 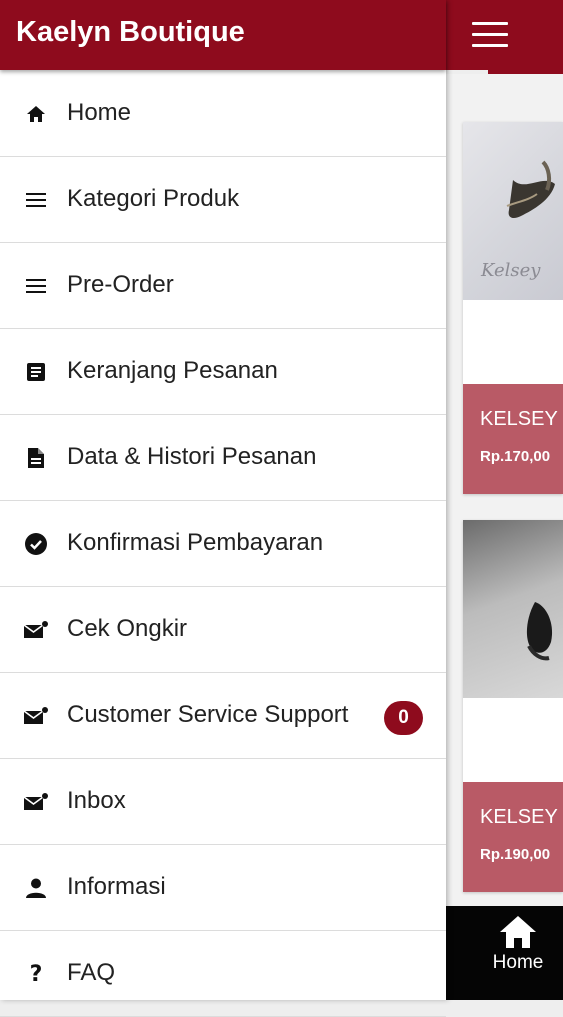 What do you see at coordinates (36, 544) in the screenshot?
I see `check-circle-icon` at bounding box center [36, 544].